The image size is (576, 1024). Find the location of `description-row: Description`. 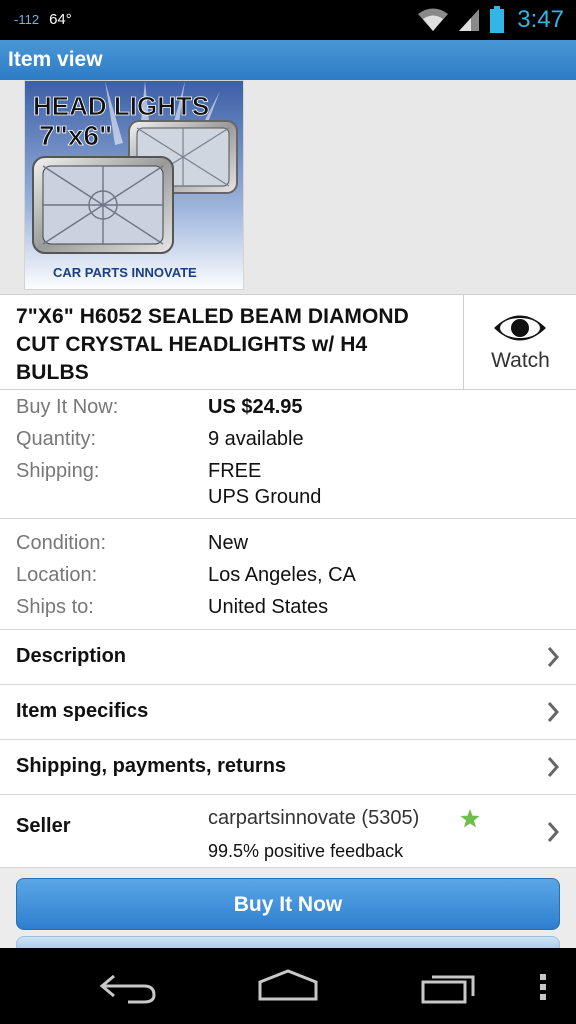

description-row: Description is located at coordinates (288, 657).